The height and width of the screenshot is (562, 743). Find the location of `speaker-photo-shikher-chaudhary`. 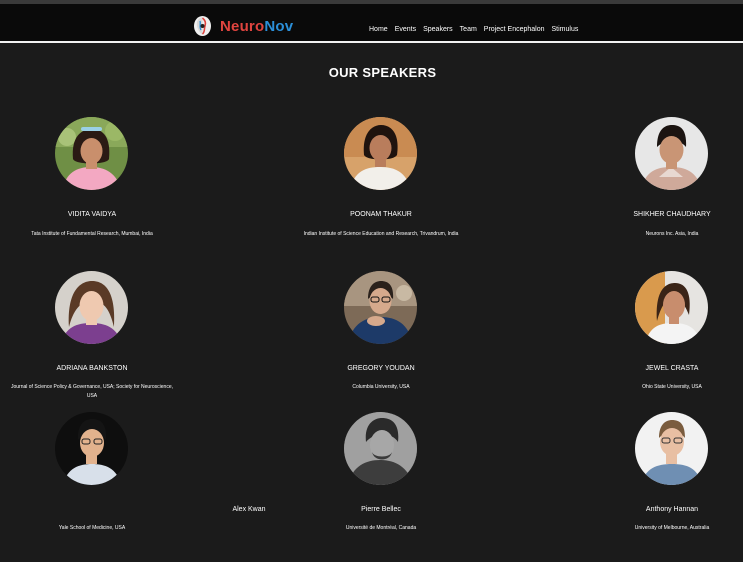

speaker-photo-shikher-chaudhary is located at coordinates (671, 153).